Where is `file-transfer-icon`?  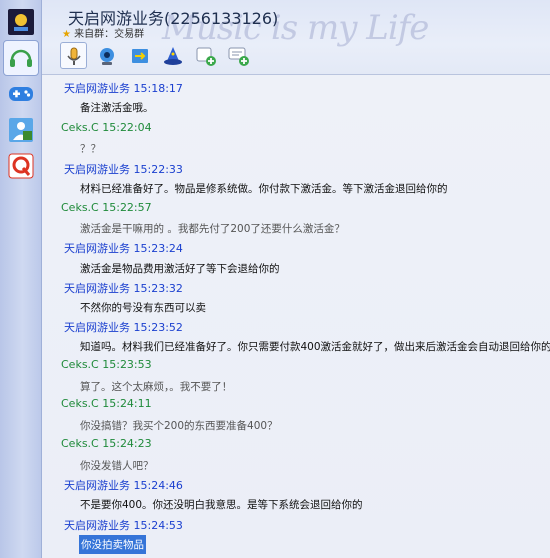
file-transfer-icon is located at coordinates (139, 55).